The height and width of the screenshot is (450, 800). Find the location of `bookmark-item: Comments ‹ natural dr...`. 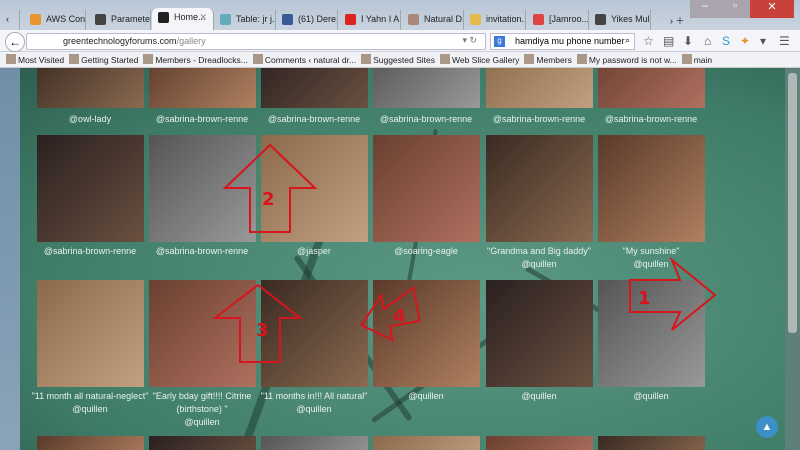

bookmark-item: Comments ‹ natural dr... is located at coordinates (304, 60).